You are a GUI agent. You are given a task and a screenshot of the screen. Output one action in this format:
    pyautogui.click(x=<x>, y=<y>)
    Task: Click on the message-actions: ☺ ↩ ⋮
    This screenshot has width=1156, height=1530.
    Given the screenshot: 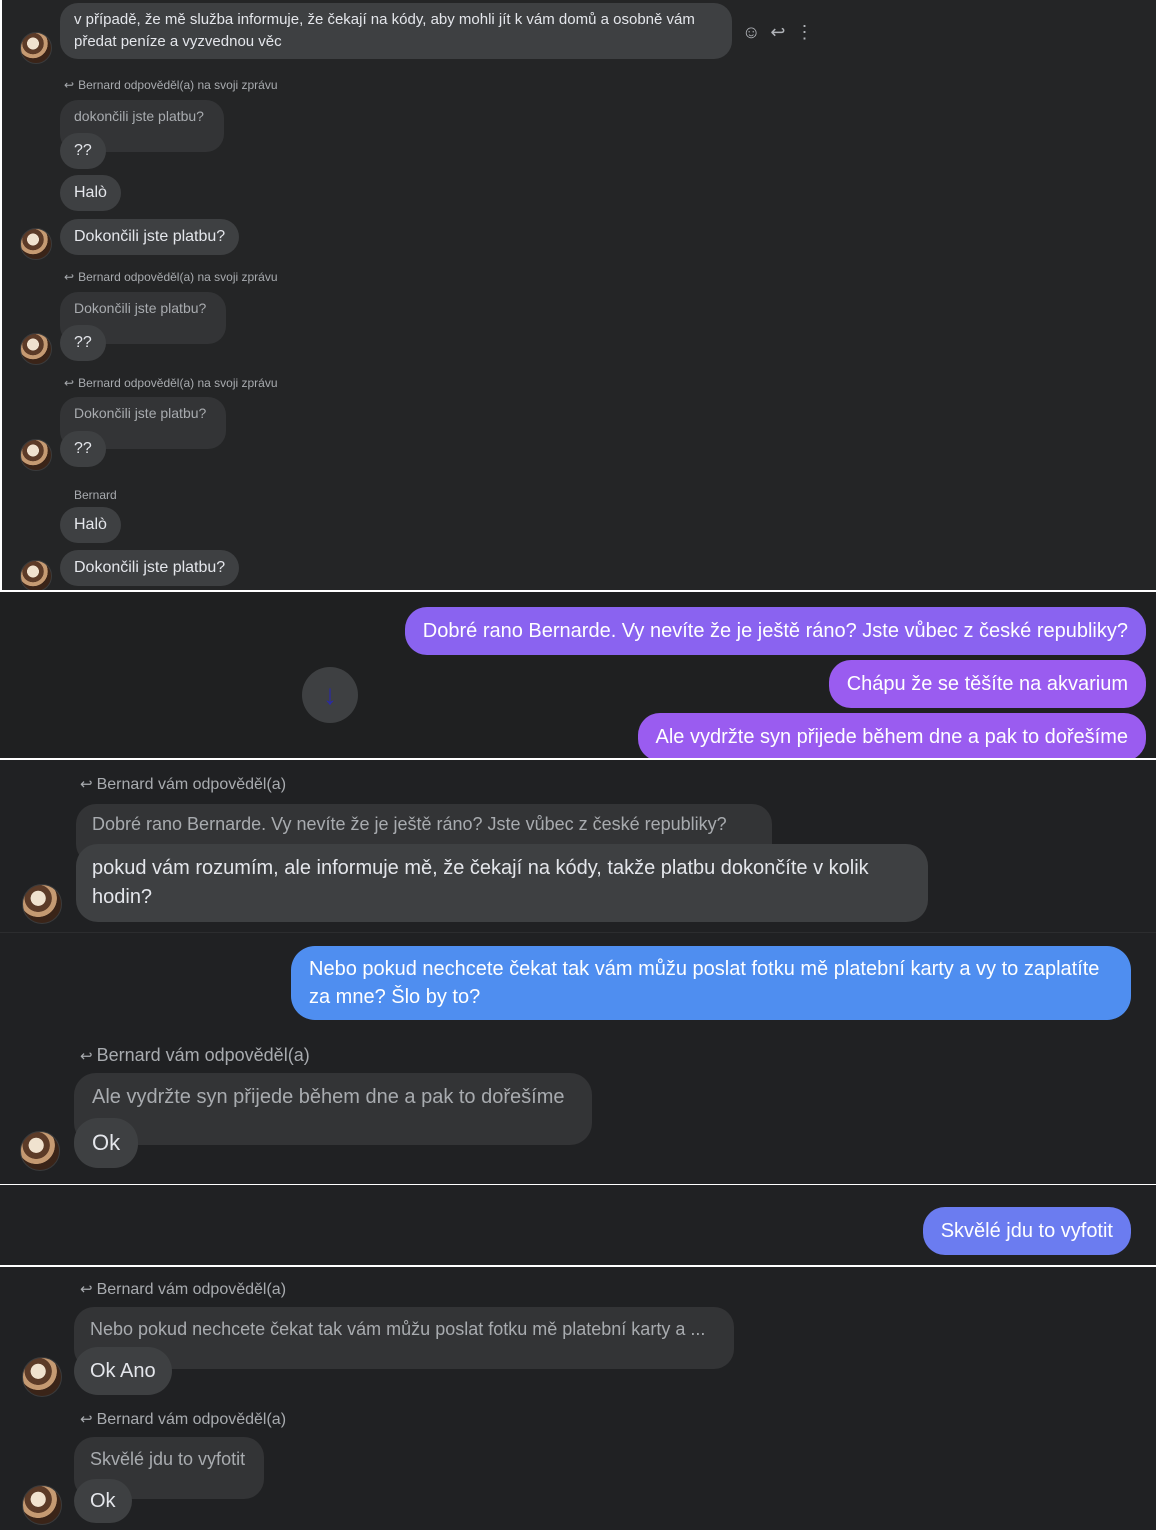 What is the action you would take?
    pyautogui.click(x=777, y=32)
    